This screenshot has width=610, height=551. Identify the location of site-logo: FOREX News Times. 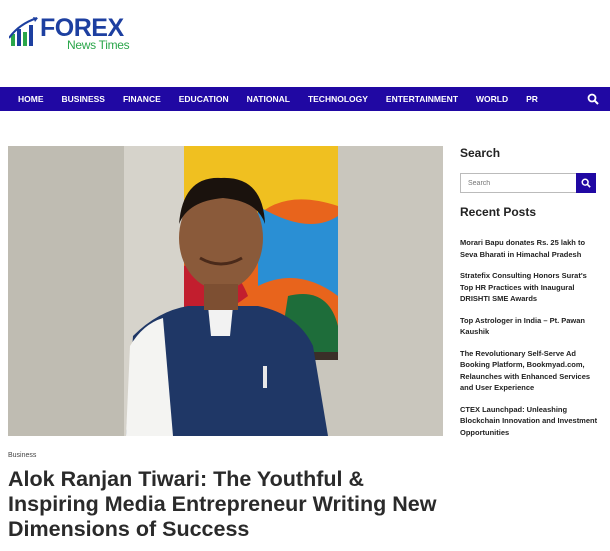
(74, 32).